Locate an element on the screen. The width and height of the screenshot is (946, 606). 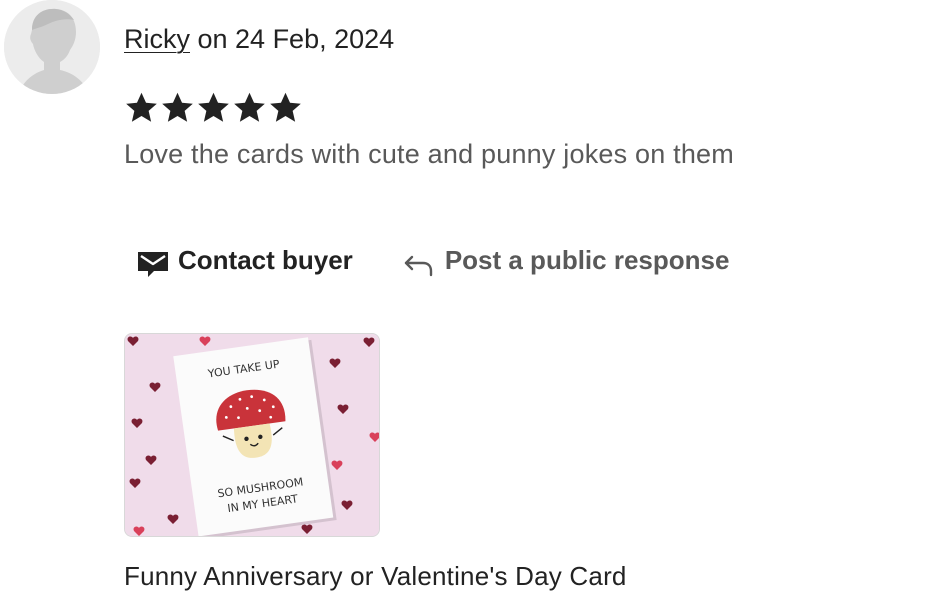
post-response-label: Post a public response is located at coordinates (587, 260).